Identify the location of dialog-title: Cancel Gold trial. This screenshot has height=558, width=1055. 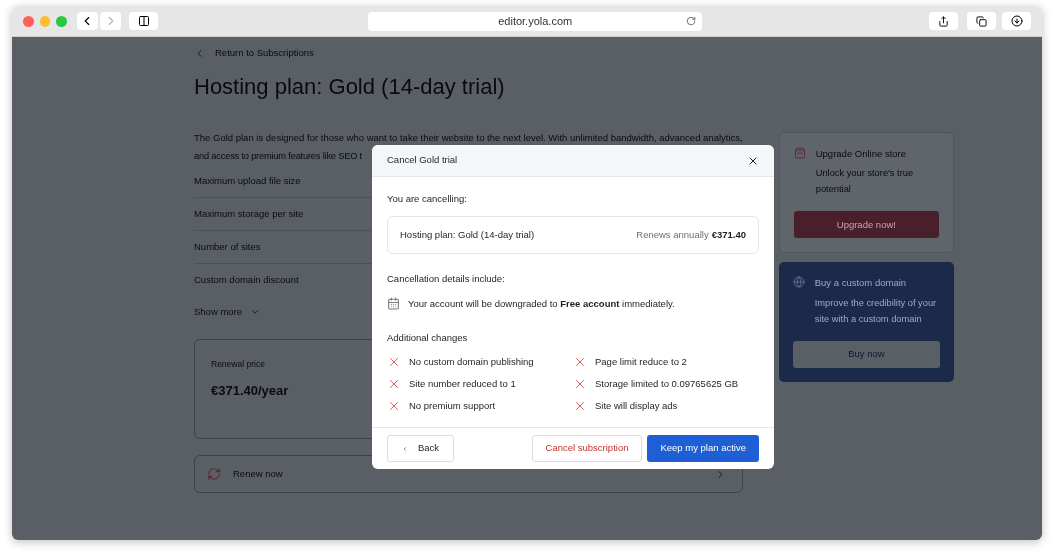
(422, 160).